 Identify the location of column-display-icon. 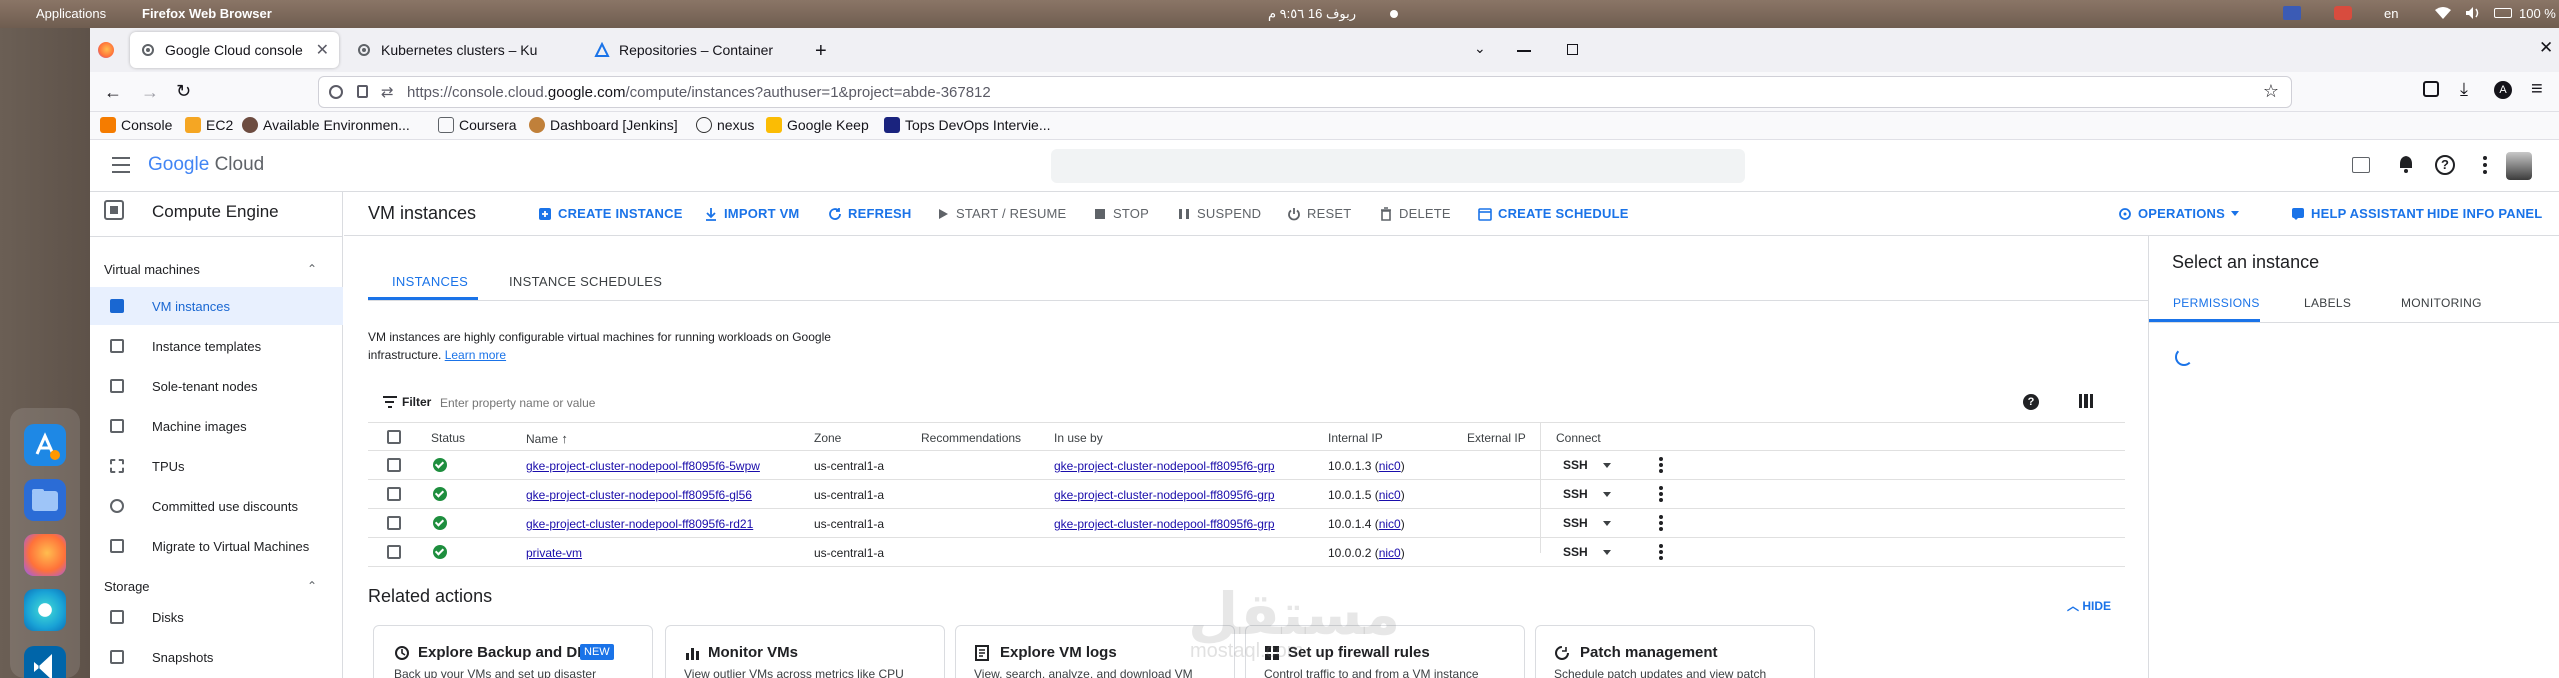
(2086, 401).